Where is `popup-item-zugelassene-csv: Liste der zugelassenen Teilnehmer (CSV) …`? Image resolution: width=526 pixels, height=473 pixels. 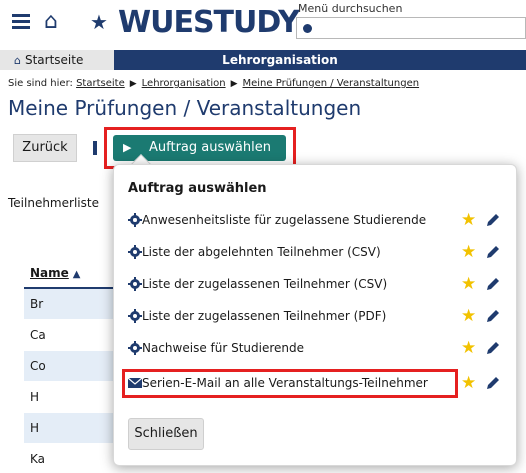
popup-item-zugelassene-csv: Liste der zugelassenen Teilnehmer (CSV) … is located at coordinates (314, 284).